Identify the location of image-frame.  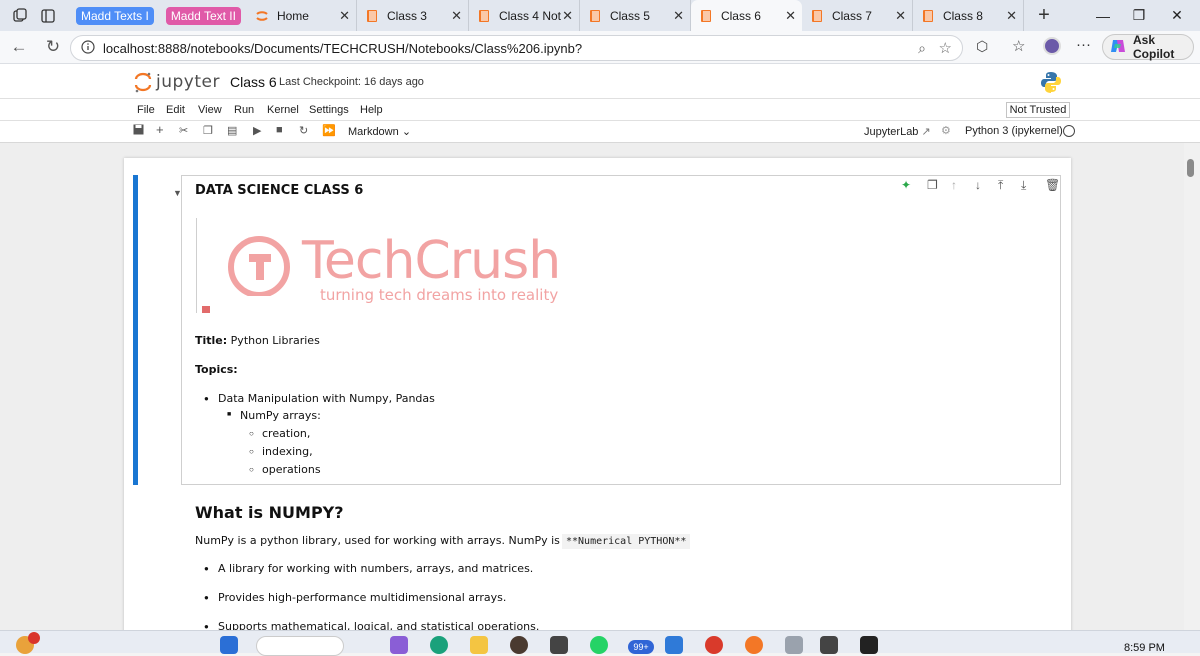
(196, 265).